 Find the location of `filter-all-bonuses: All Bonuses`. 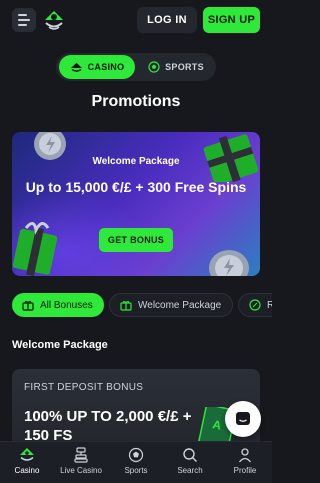

filter-all-bonuses: All Bonuses is located at coordinates (58, 305).